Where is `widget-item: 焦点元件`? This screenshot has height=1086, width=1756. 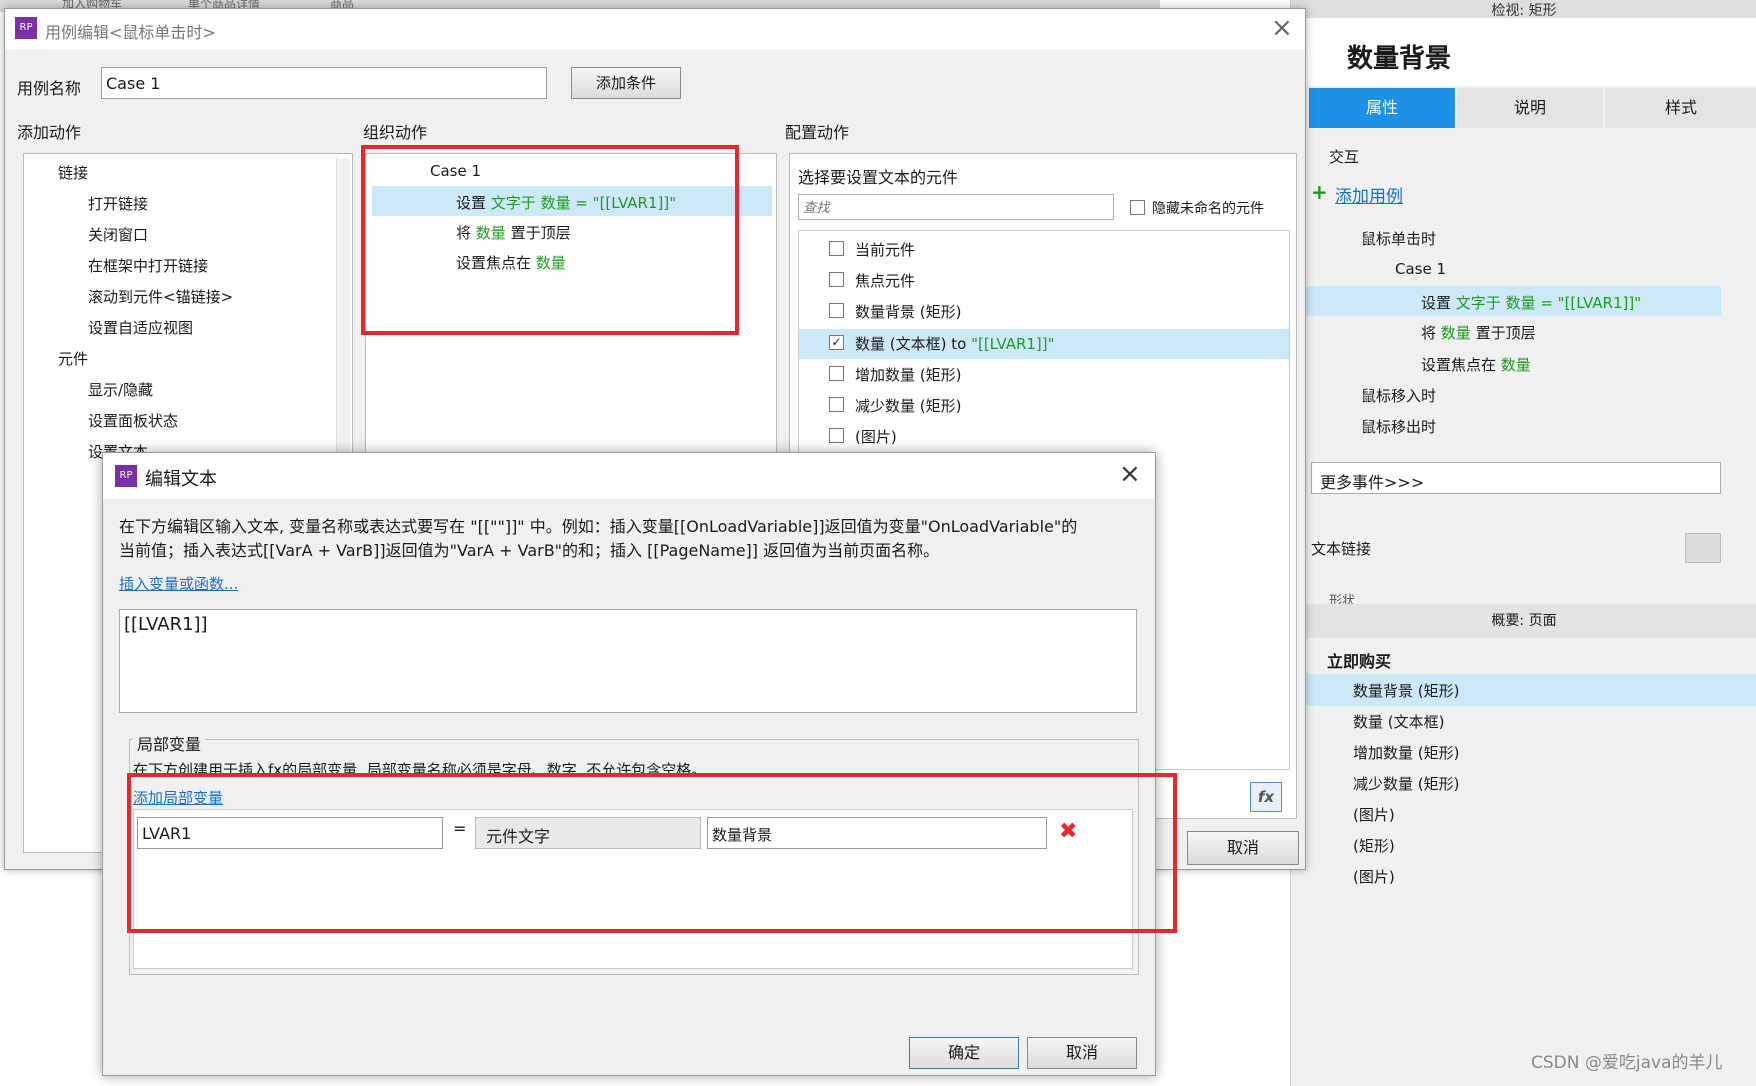
widget-item: 焦点元件 is located at coordinates (885, 280).